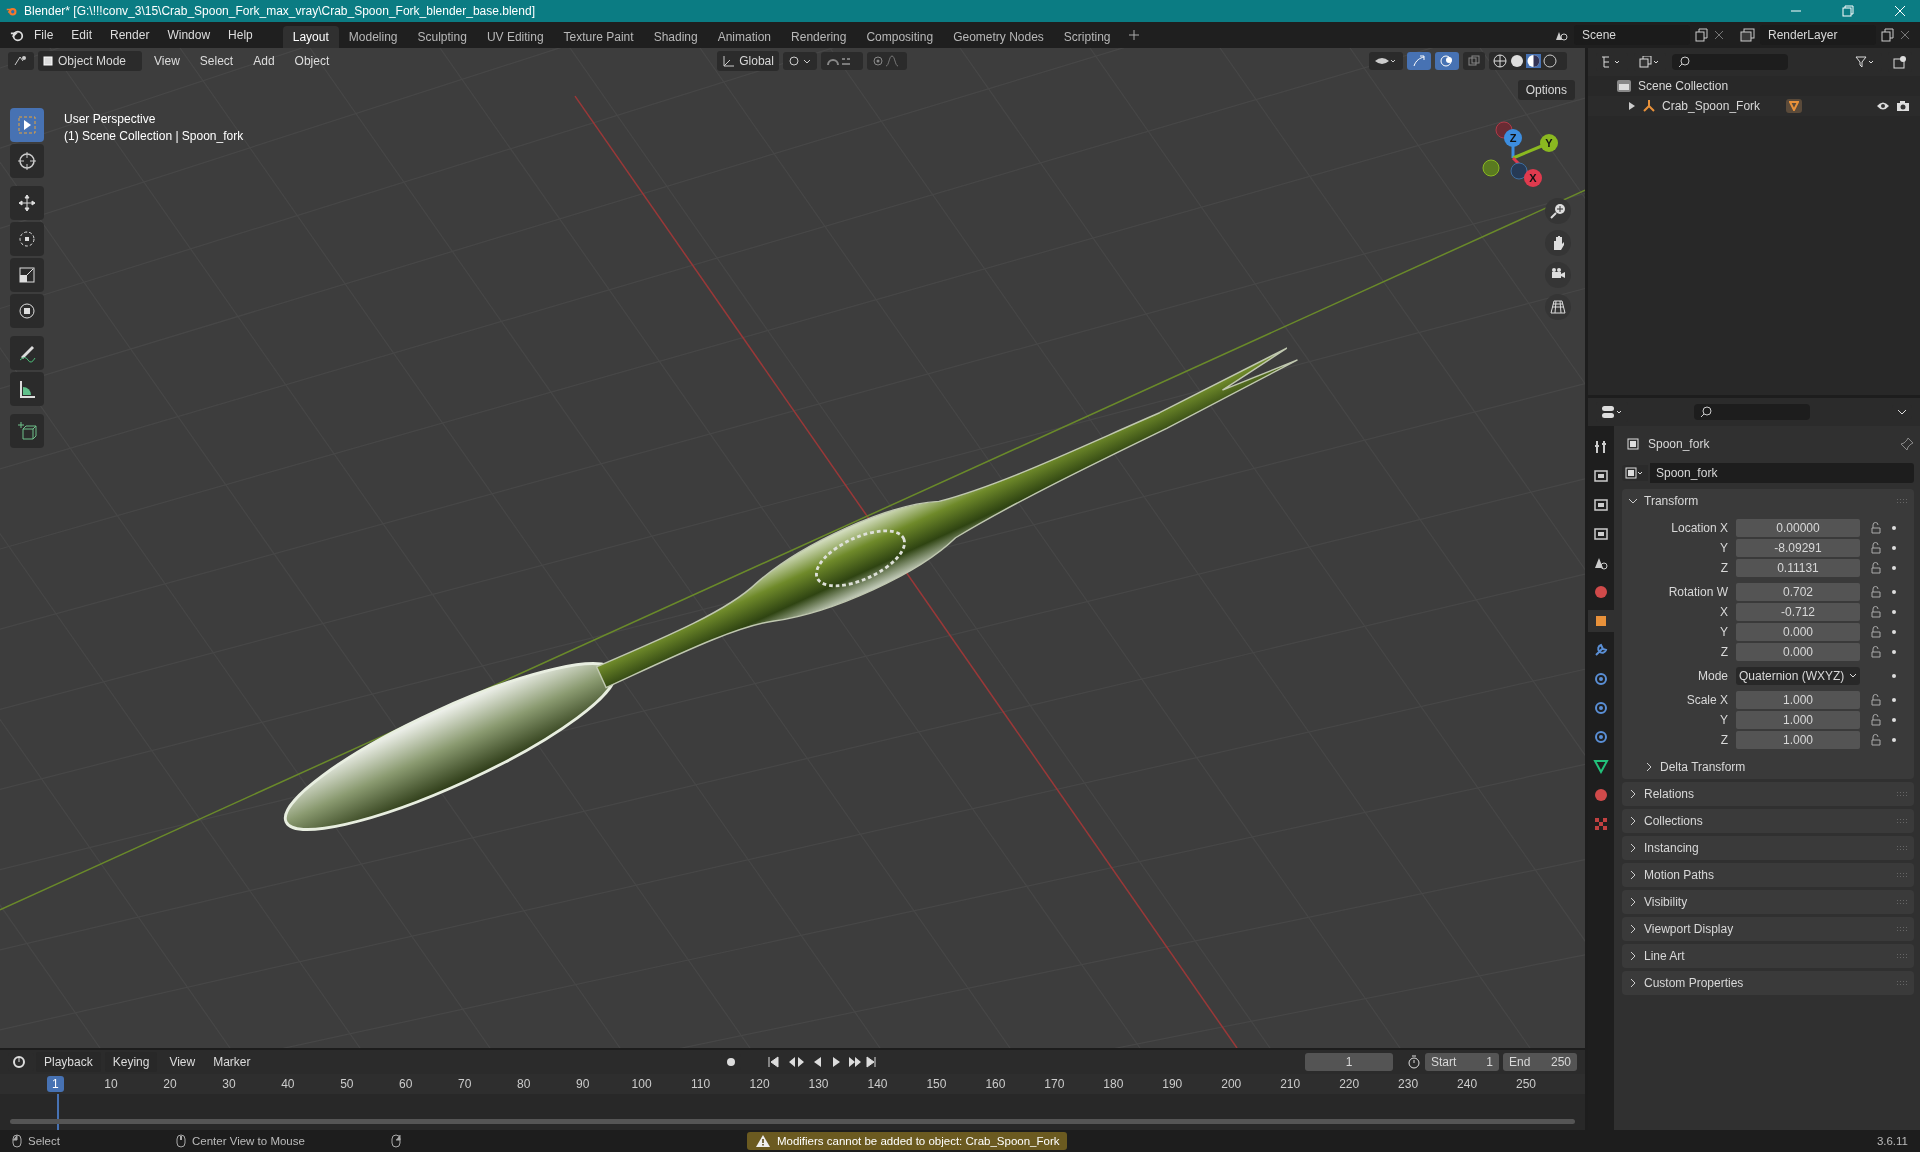 The image size is (1920, 1152). I want to click on start-frame-field: Start 1, so click(1462, 1062).